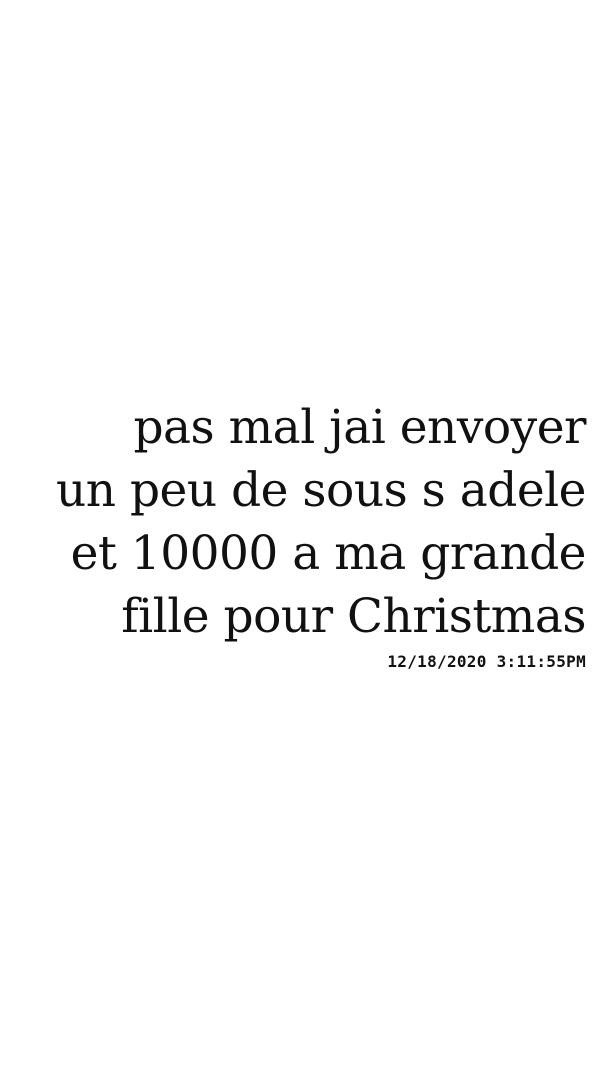  I want to click on message-line-4: fille pour Christmas, so click(353, 616).